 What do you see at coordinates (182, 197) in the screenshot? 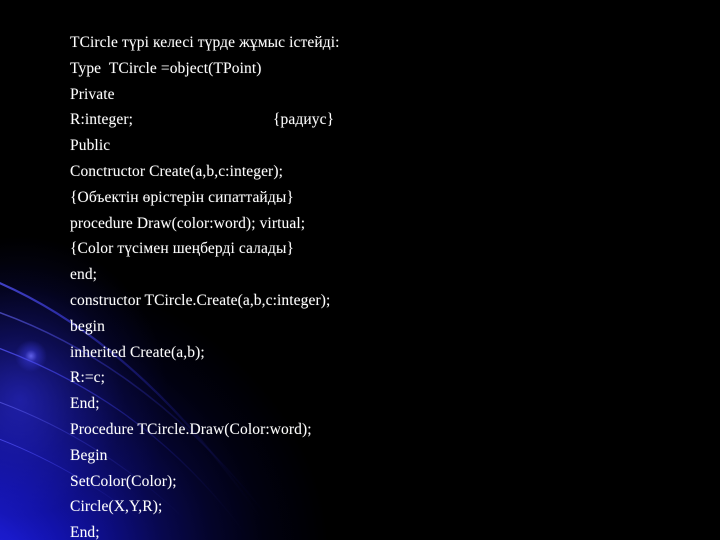
I see `code-line: {Объектін өрістерін сипаттайды}` at bounding box center [182, 197].